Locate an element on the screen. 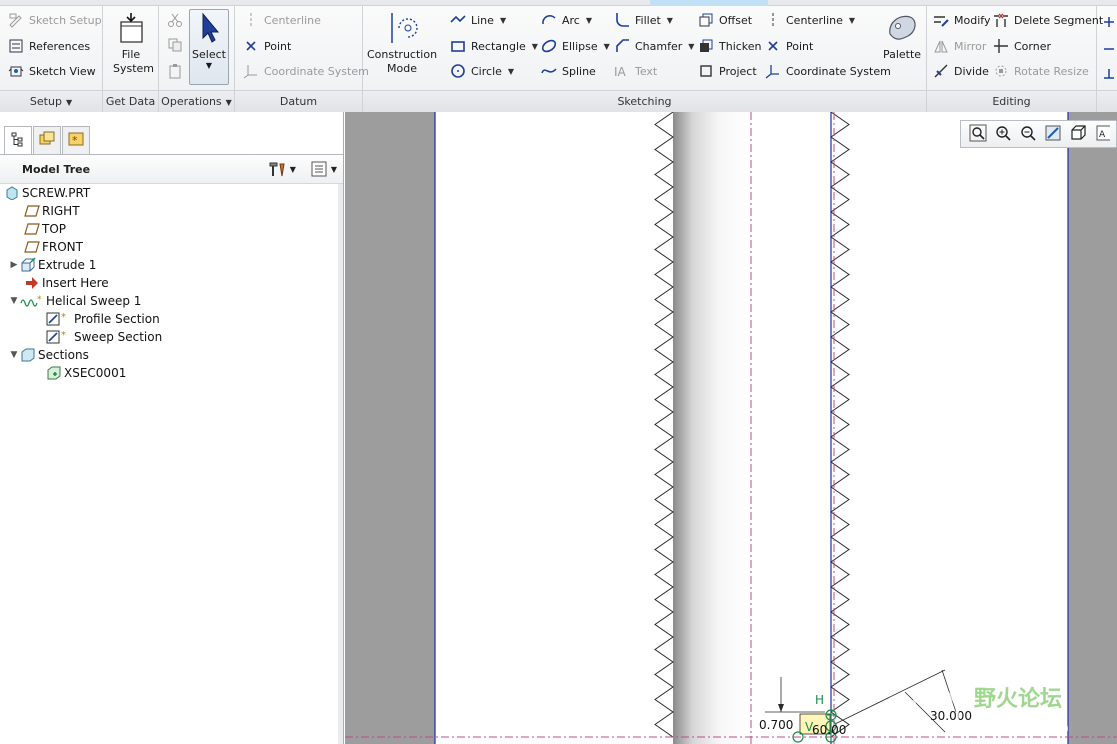 Image resolution: width=1117 pixels, height=744 pixels. graphics-toolbar: A is located at coordinates (1038, 134).